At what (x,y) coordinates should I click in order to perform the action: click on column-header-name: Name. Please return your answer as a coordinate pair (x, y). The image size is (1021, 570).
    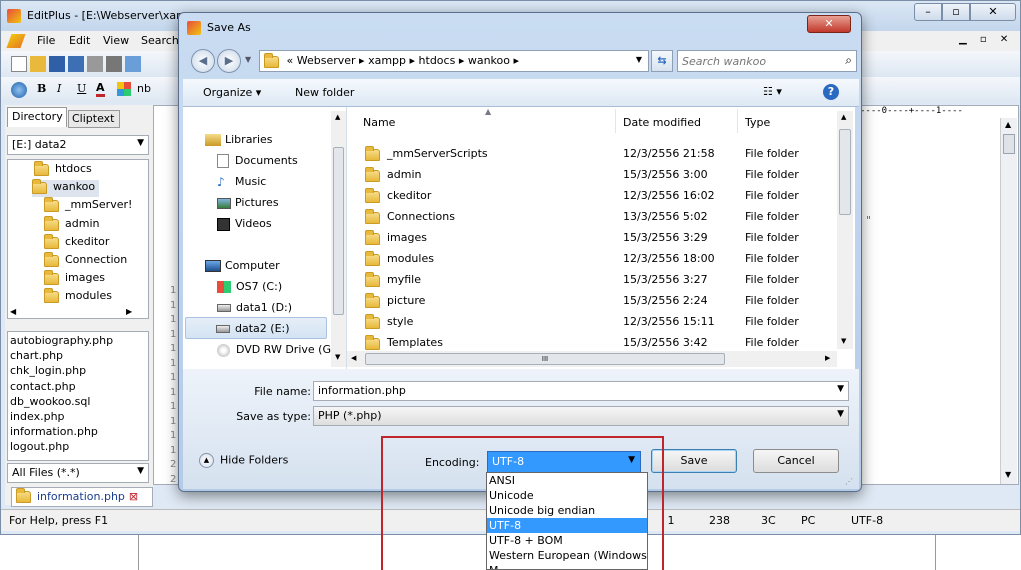
    Looking at the image, I should click on (379, 122).